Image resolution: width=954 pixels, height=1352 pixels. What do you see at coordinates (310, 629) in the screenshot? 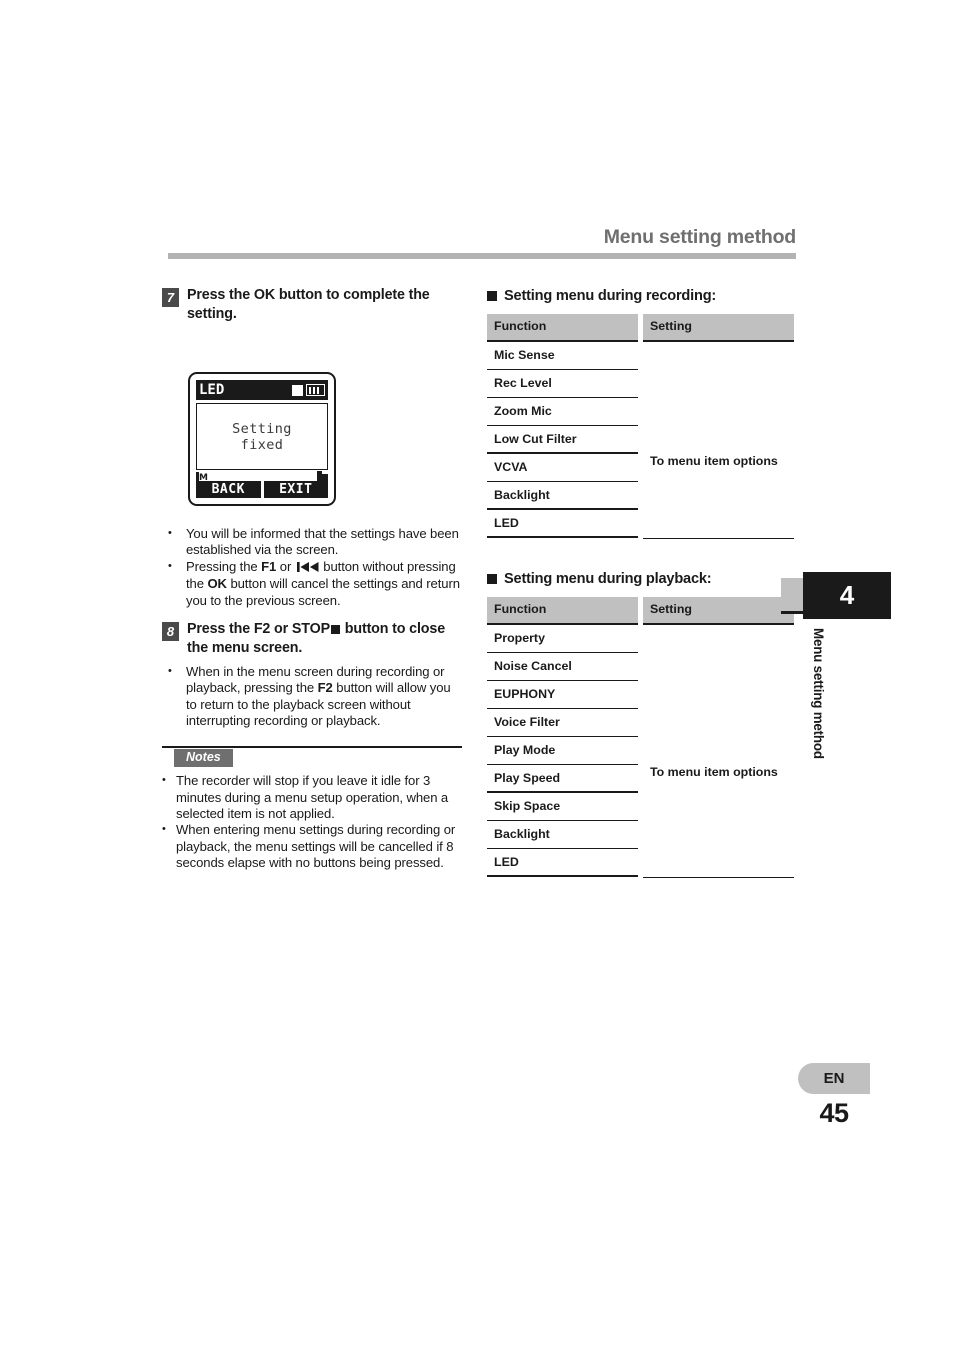
I see `step-8-bold-stop: STOP` at bounding box center [310, 629].